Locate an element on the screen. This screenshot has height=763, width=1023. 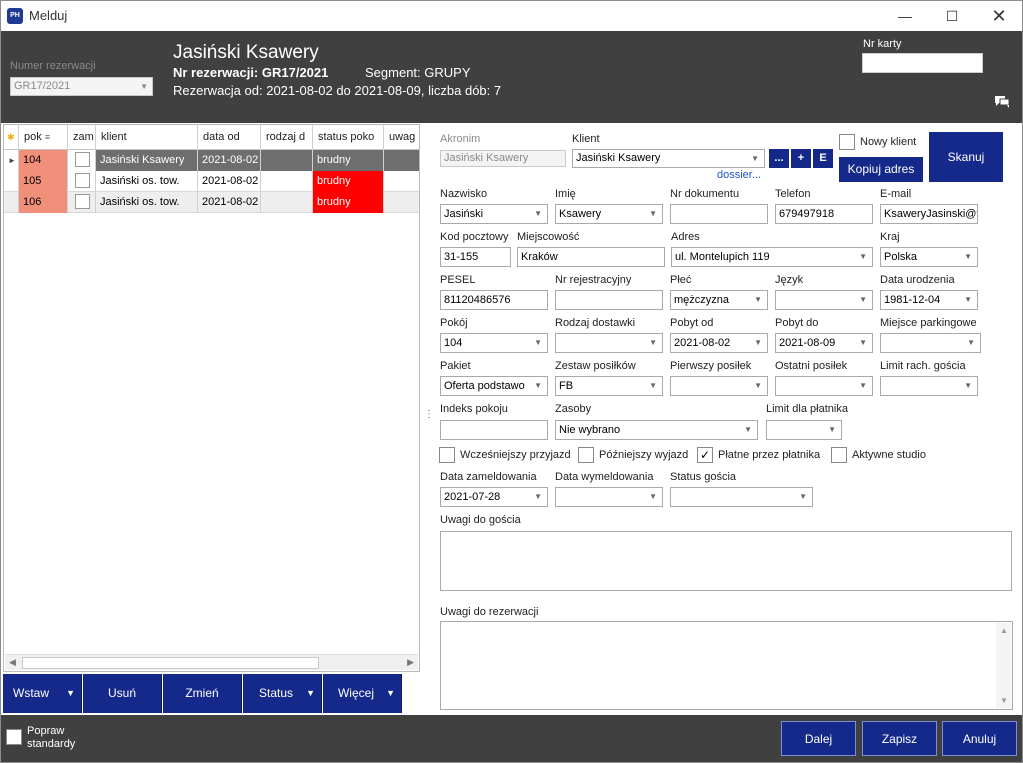
col-header-notes: uwag is located at coordinates (401, 137).